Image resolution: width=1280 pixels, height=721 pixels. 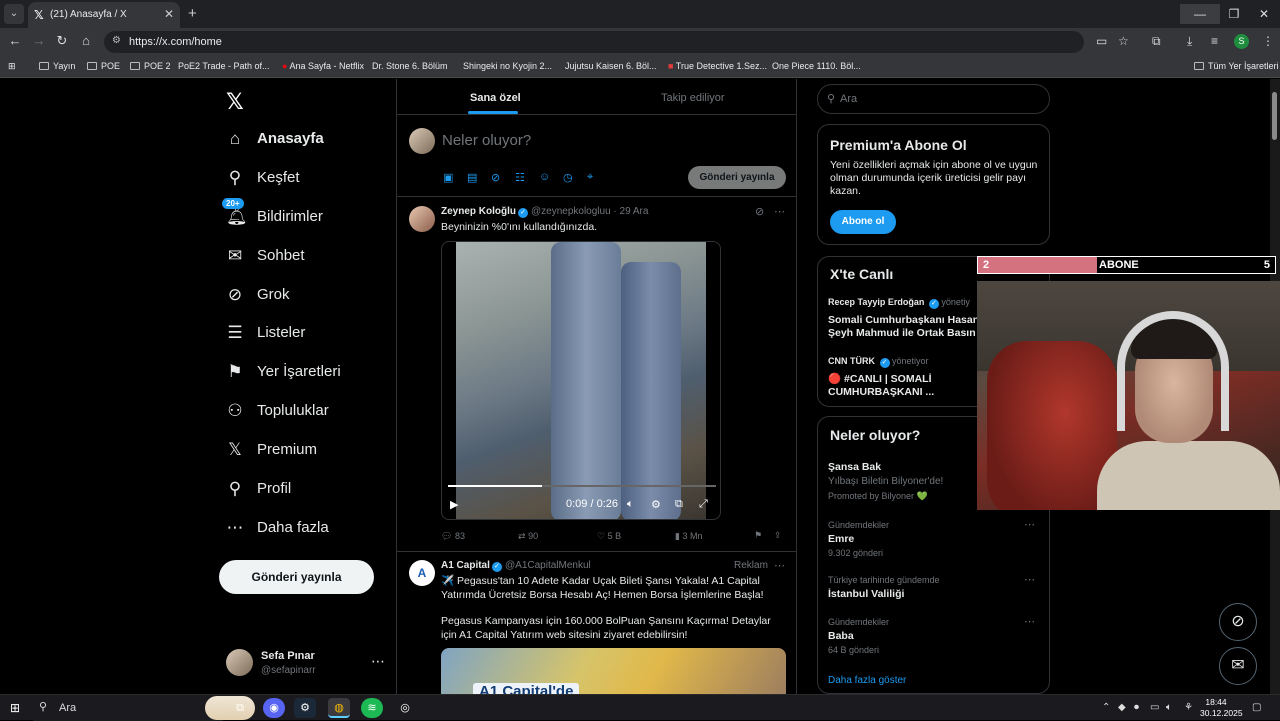 What do you see at coordinates (1101, 41) in the screenshot?
I see `cast-icon: ▭` at bounding box center [1101, 41].